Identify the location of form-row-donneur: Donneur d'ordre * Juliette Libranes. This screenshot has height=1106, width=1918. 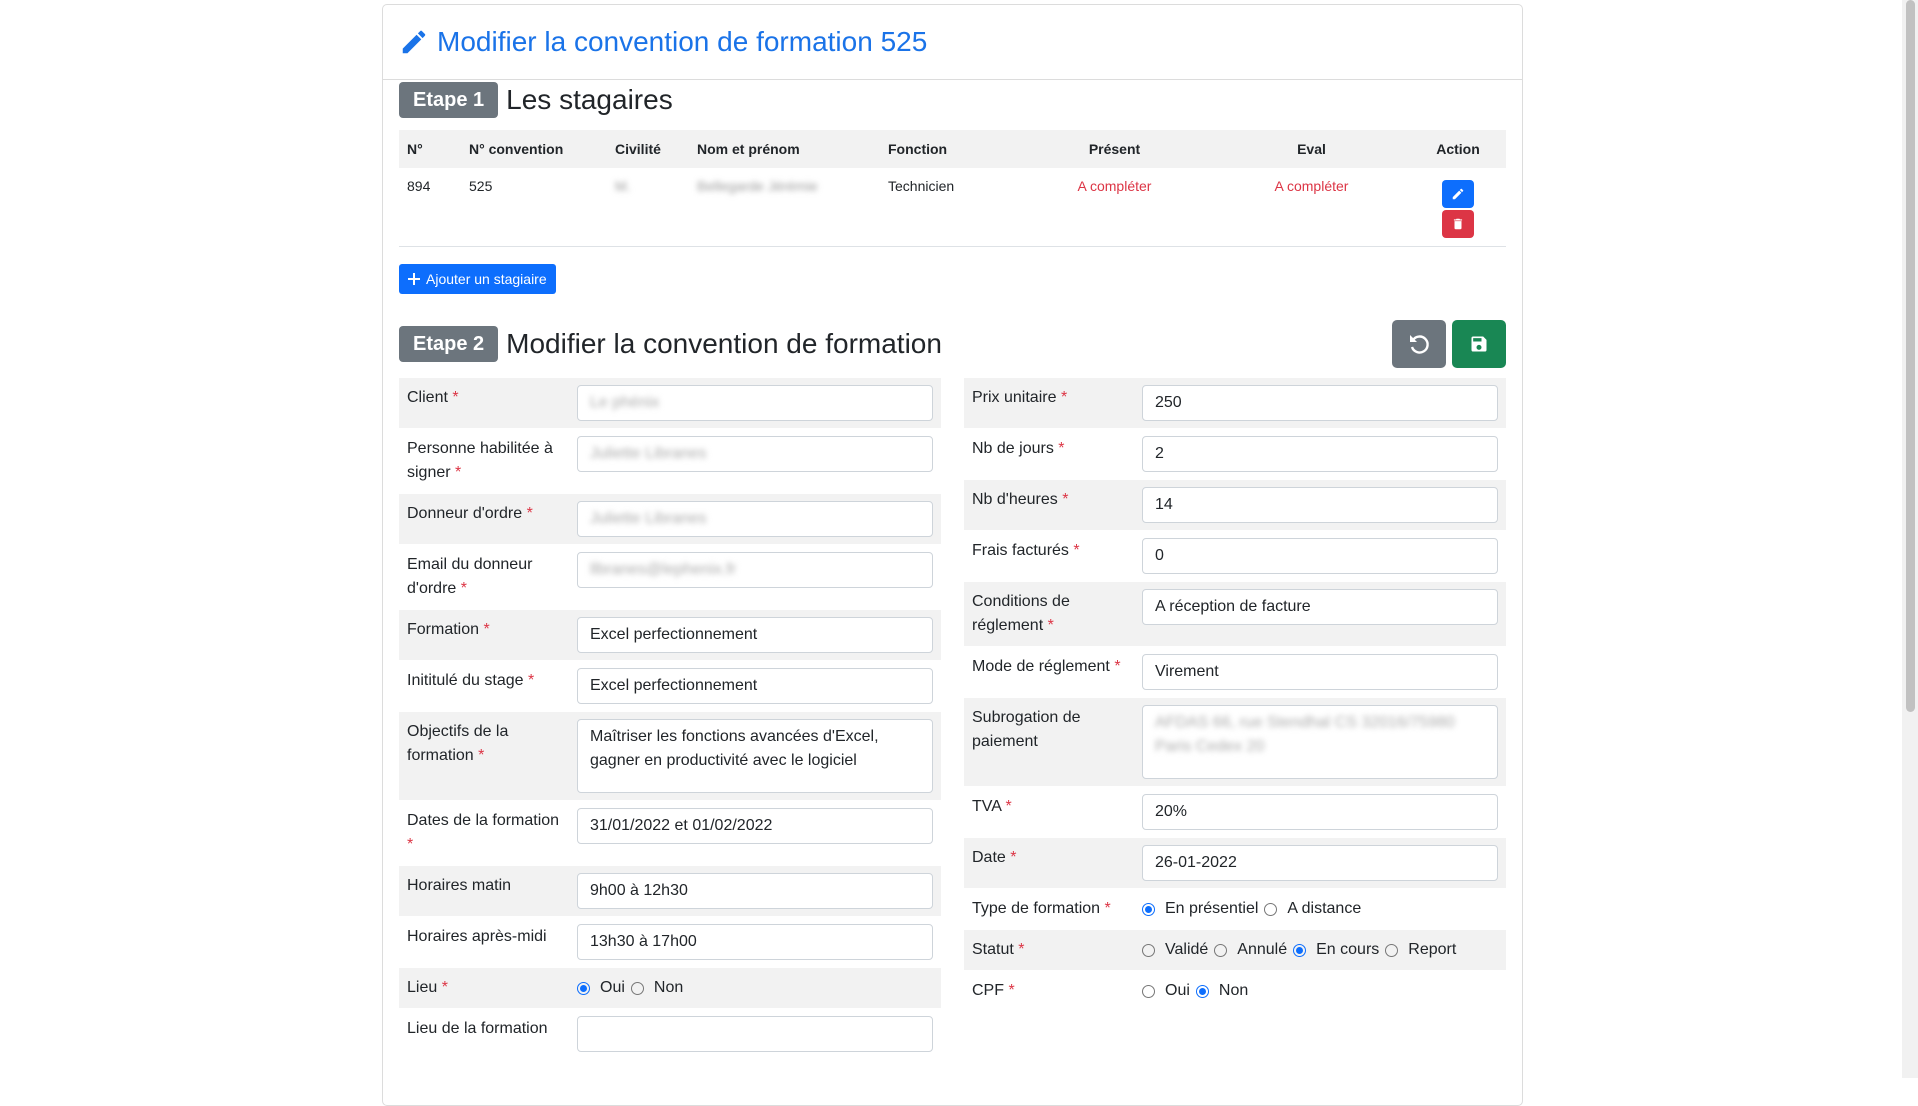
(670, 519).